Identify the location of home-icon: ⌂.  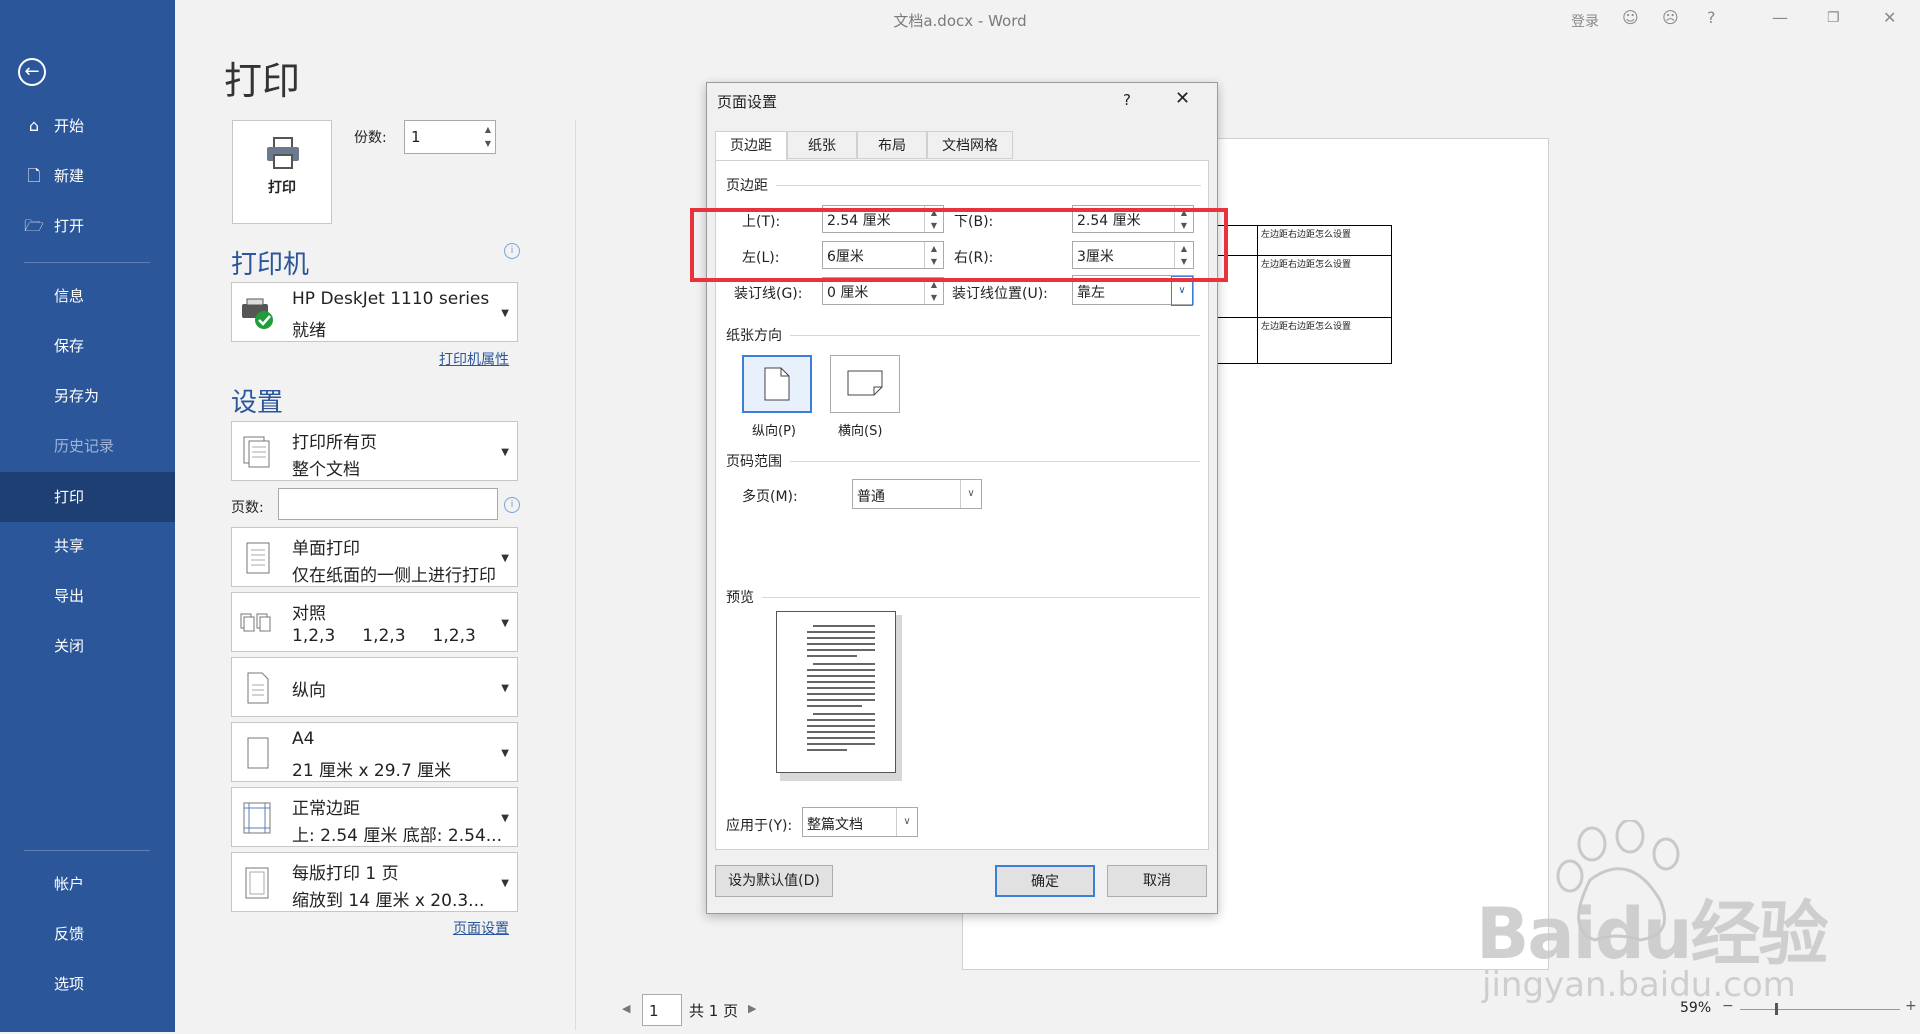
(34, 125).